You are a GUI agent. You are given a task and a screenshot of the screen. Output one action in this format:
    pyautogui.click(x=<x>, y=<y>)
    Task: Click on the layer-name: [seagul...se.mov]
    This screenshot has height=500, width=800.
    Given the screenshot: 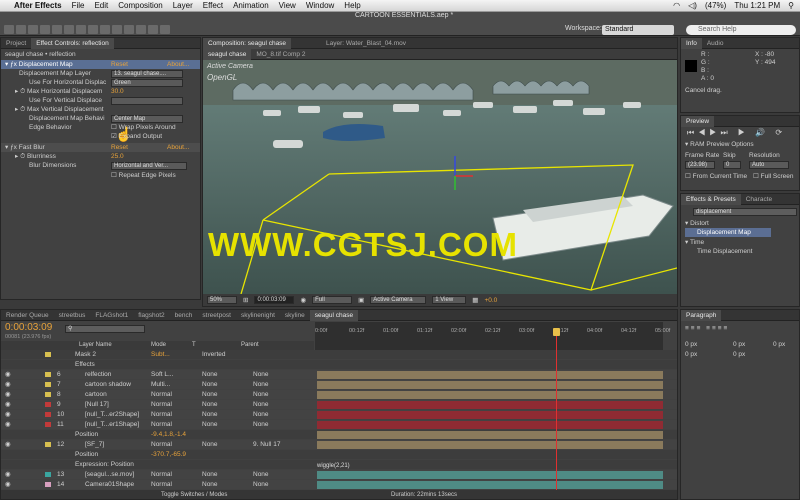 What is the action you would take?
    pyautogui.click(x=109, y=474)
    